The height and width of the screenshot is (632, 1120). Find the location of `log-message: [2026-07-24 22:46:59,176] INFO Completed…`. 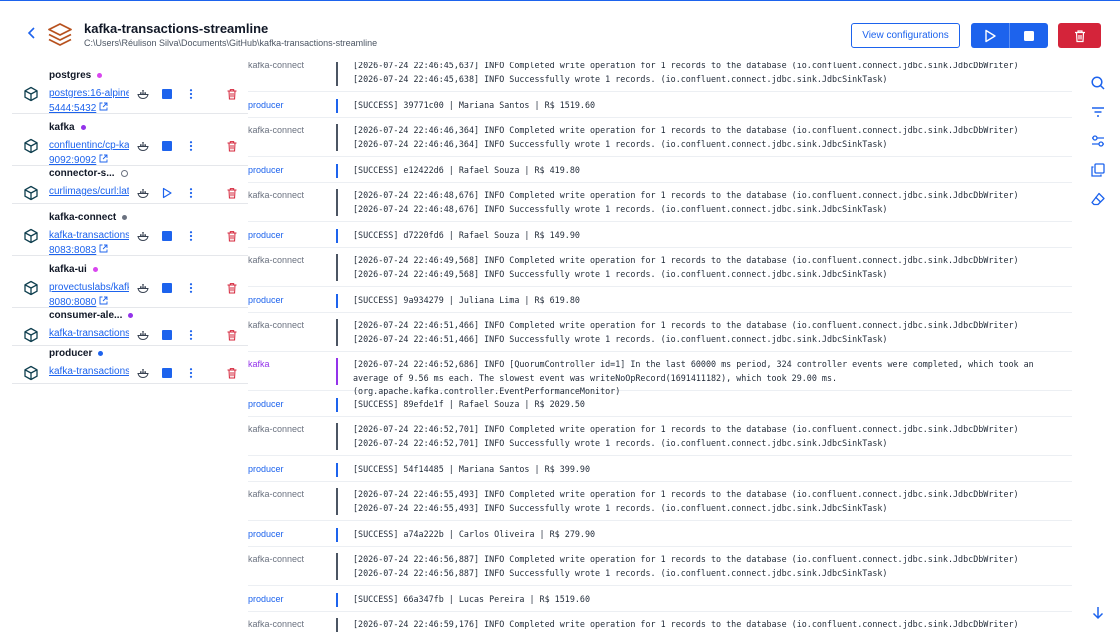

log-message: [2026-07-24 22:46:59,176] INFO Completed… is located at coordinates (686, 625).